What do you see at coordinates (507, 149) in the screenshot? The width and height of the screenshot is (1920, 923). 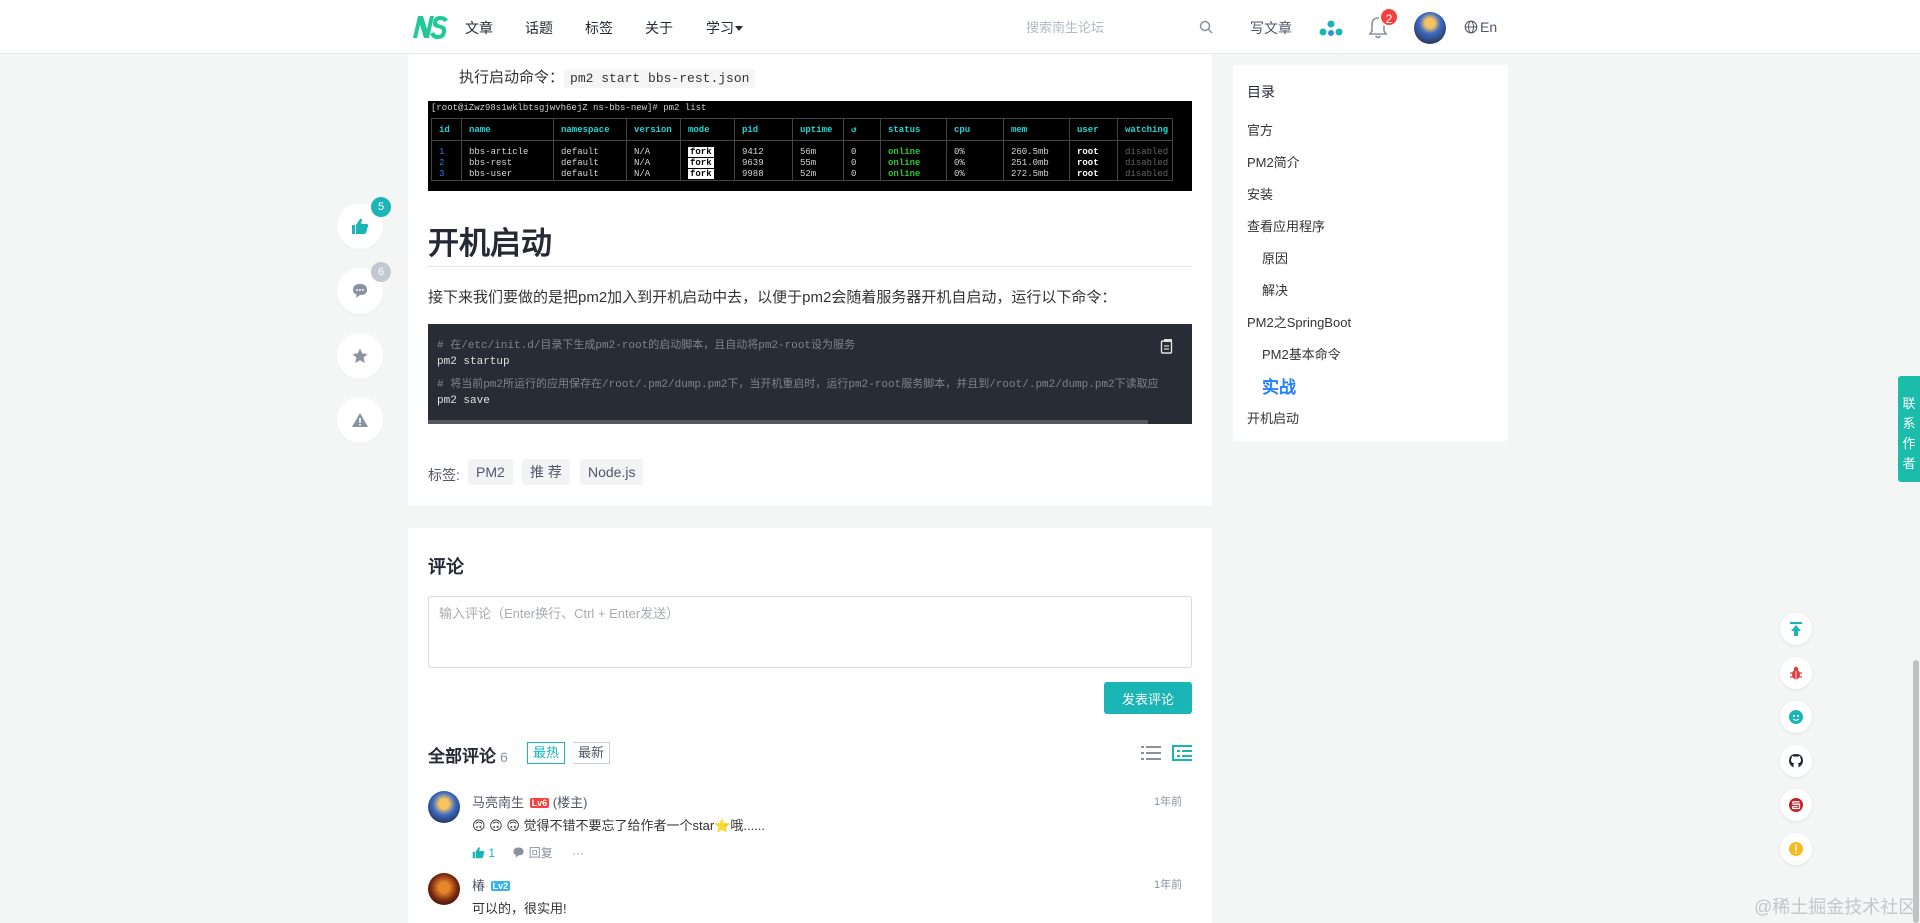 I see `cell-name: bbs-article` at bounding box center [507, 149].